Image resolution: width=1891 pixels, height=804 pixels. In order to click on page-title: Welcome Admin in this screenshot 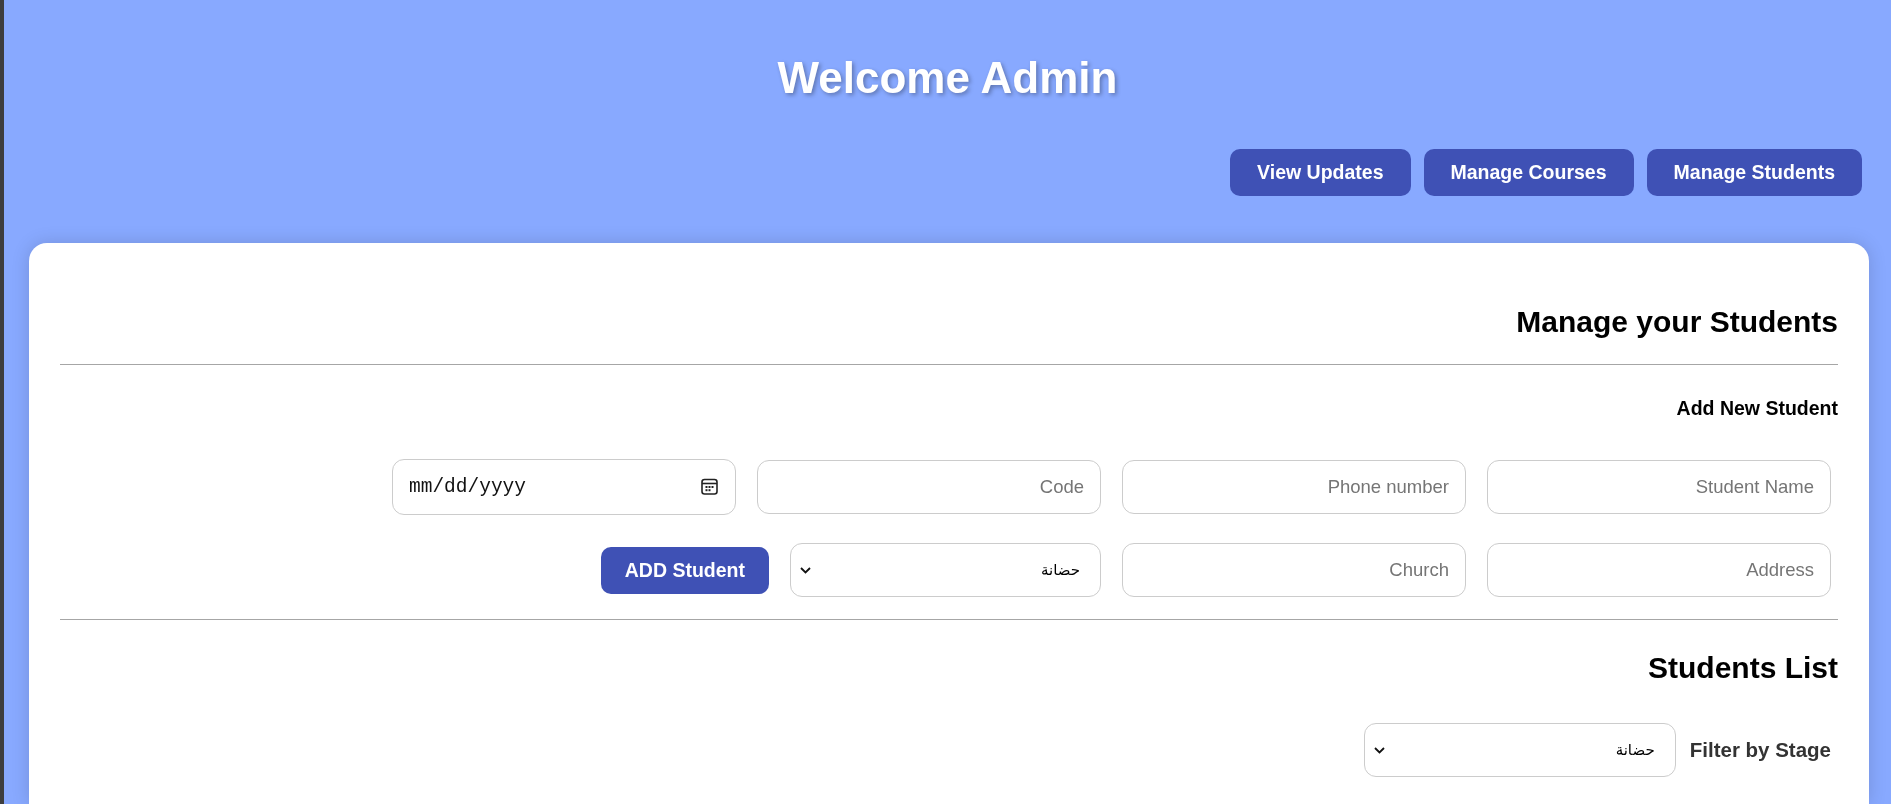, I will do `click(947, 78)`.